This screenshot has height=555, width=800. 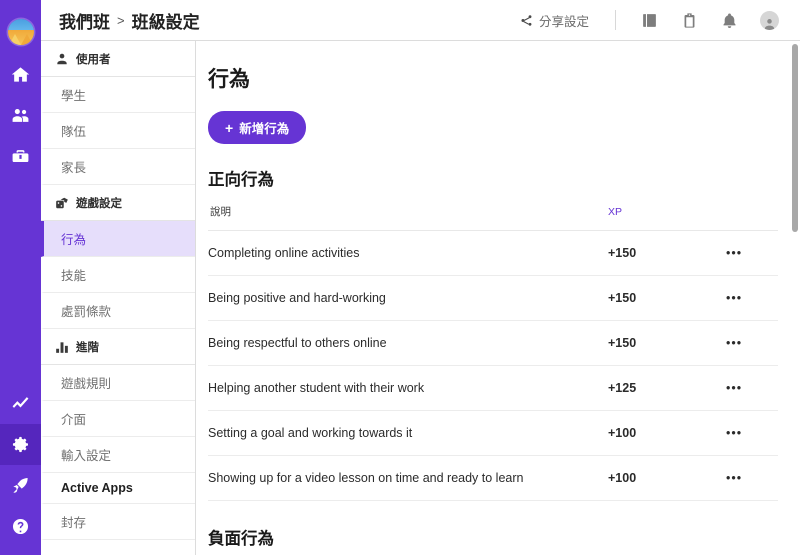 What do you see at coordinates (84, 20) in the screenshot?
I see `breadcrumb-root: 我們班` at bounding box center [84, 20].